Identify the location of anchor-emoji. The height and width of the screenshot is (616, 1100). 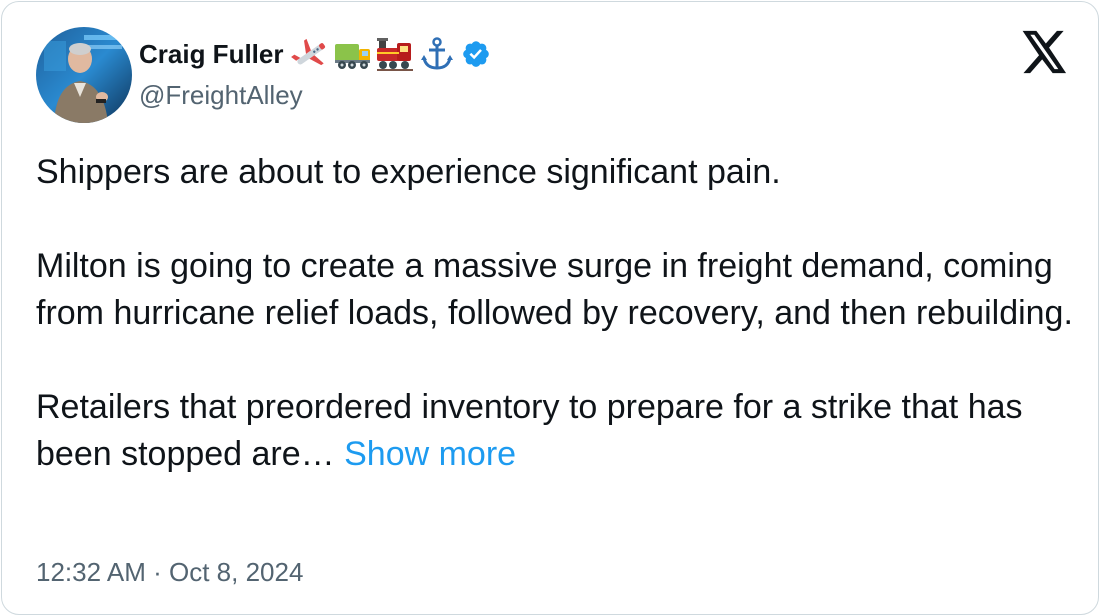
(437, 53).